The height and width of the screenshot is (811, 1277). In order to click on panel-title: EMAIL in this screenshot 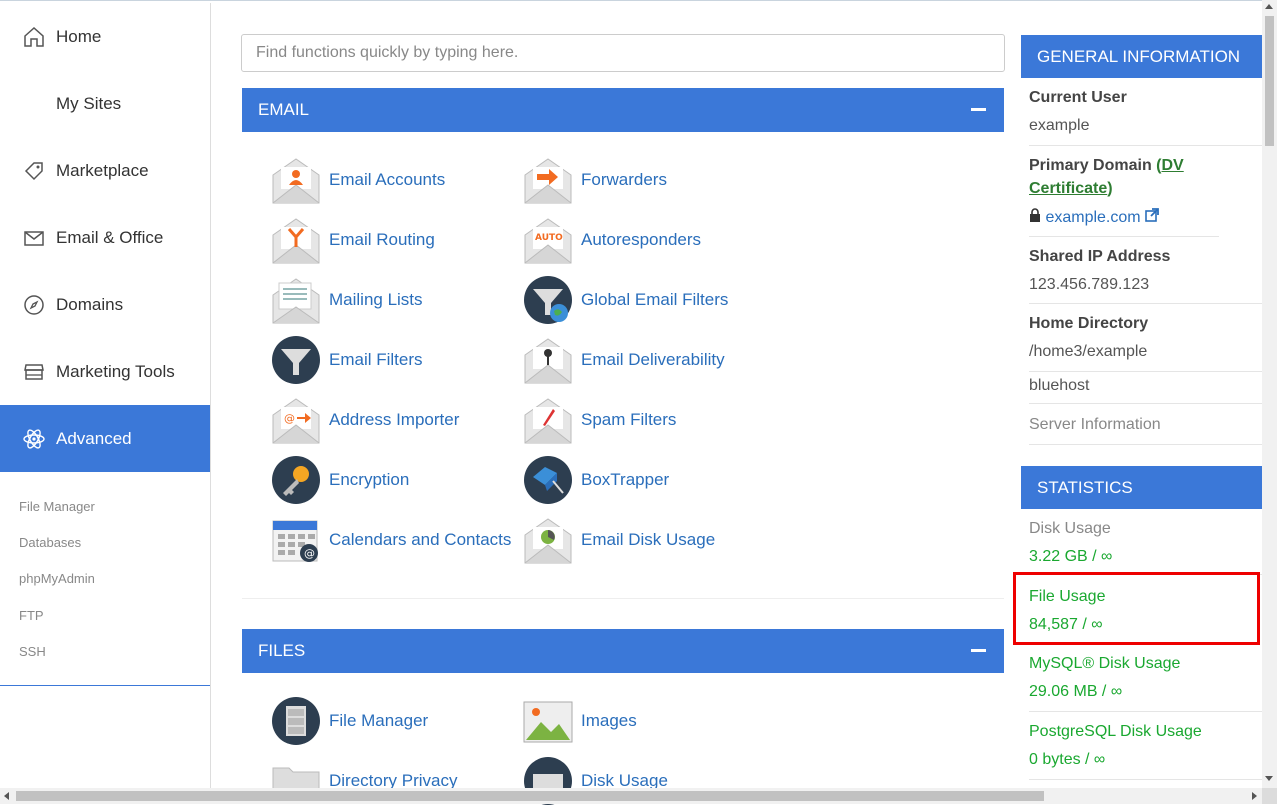, I will do `click(284, 109)`.